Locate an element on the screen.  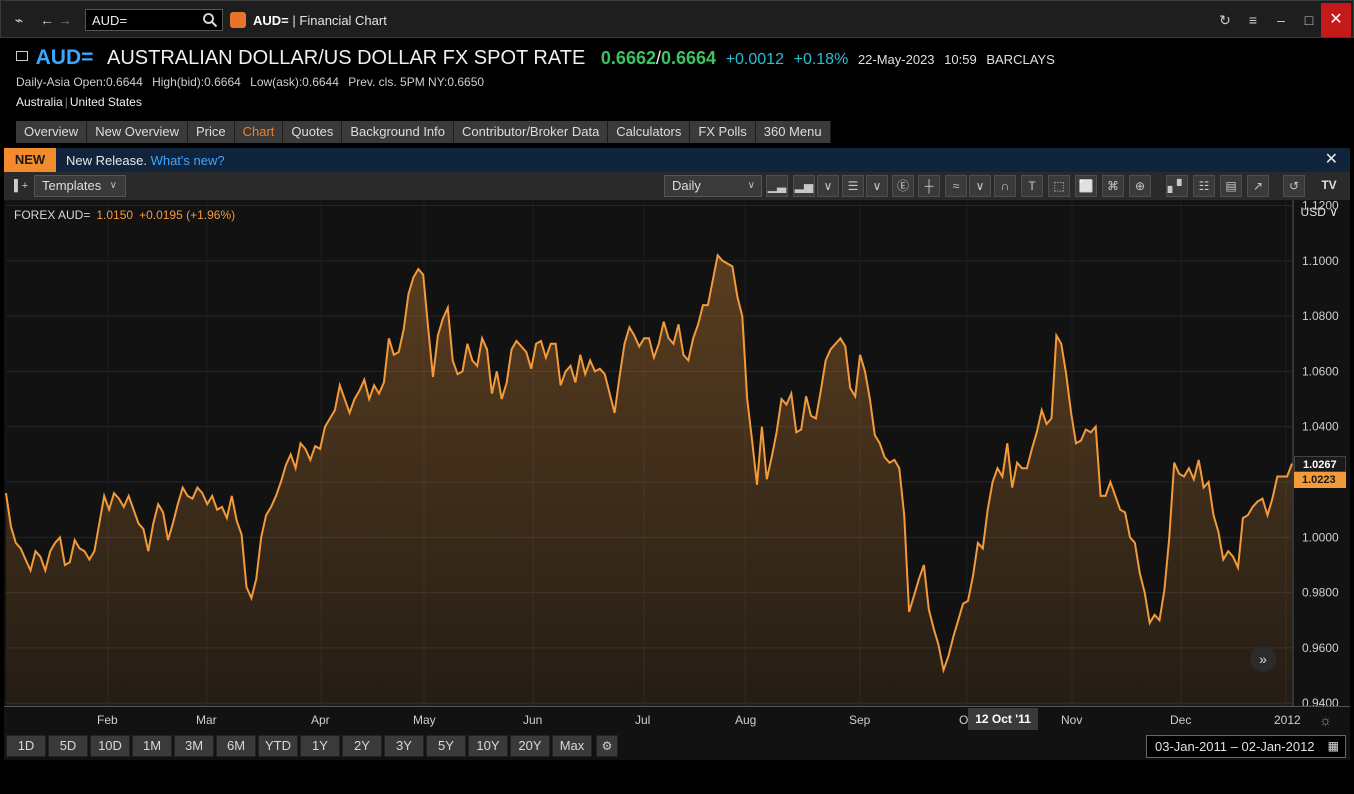
list-menu-icon: ∨ is located at coordinates (877, 186).